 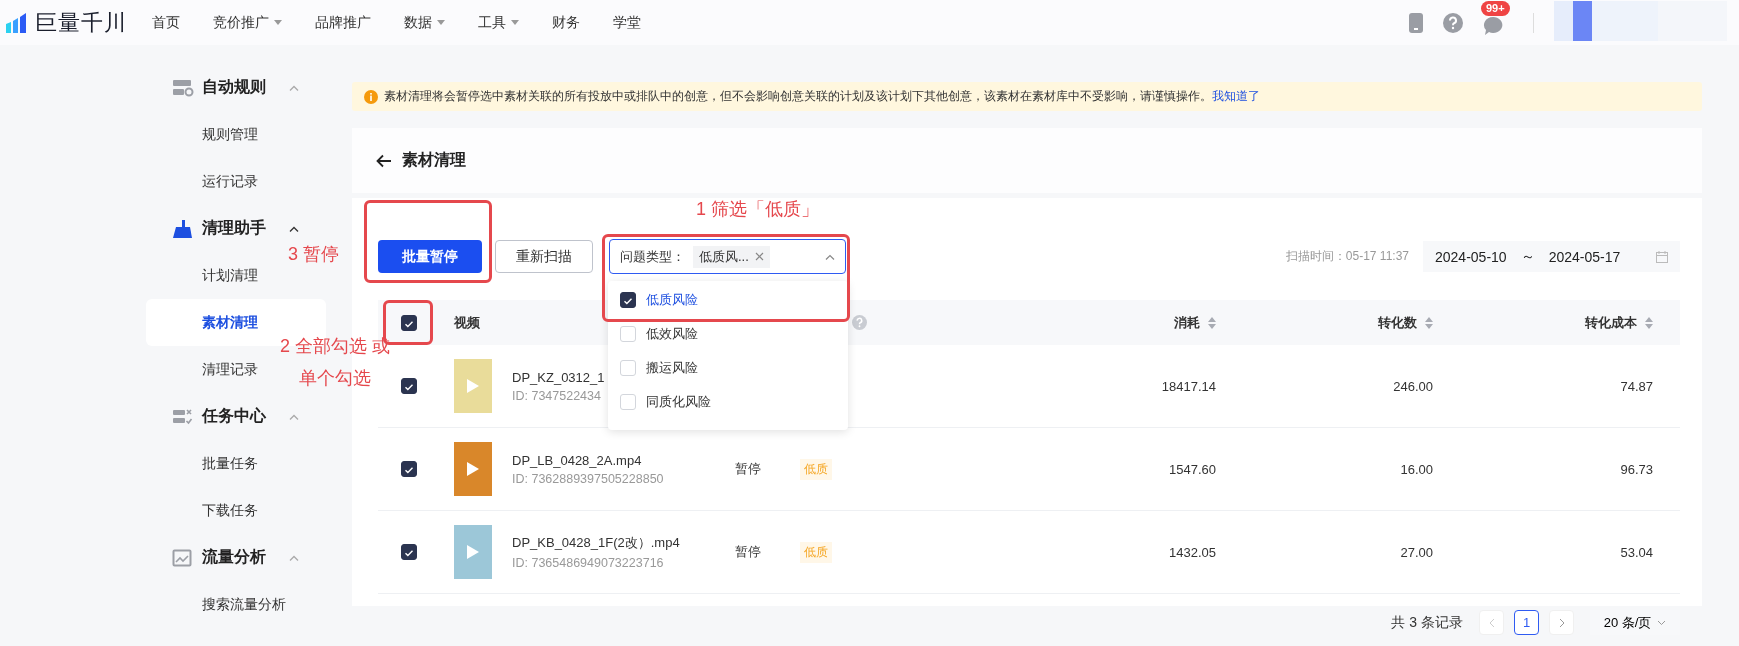 I want to click on sidebar-item: 批量任务, so click(x=208, y=463).